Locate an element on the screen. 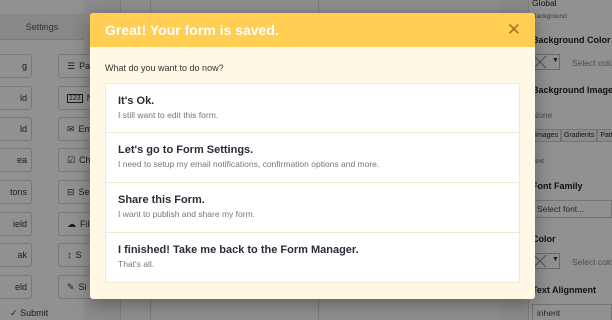 Image resolution: width=612 pixels, height=320 pixels. option-description: I still want to edit this form. is located at coordinates (168, 115).